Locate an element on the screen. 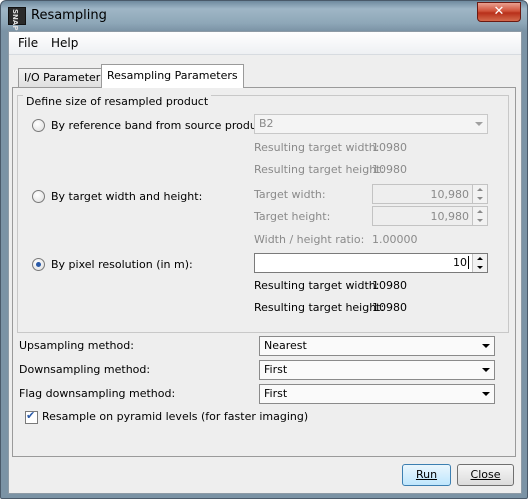 This screenshot has height=499, width=528. radio-reference-band is located at coordinates (38, 125).